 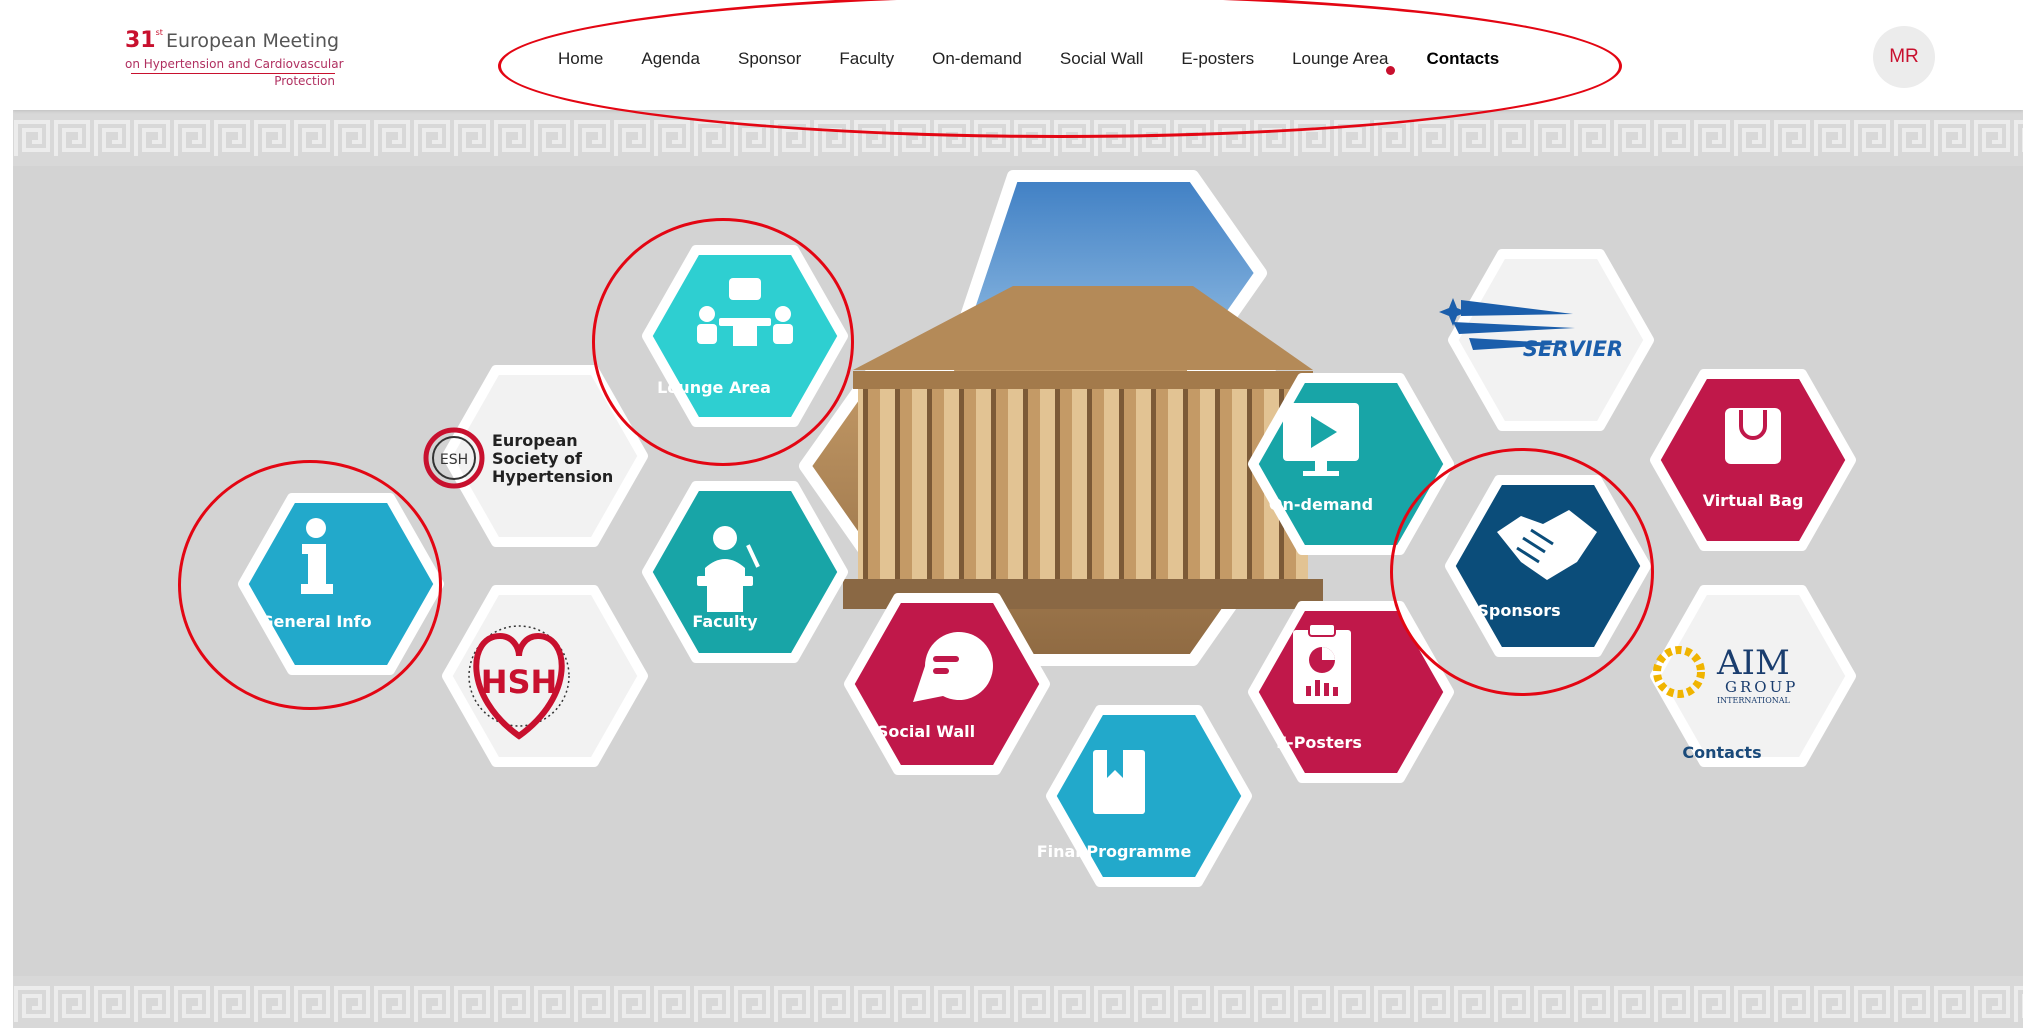 What do you see at coordinates (6, 514) in the screenshot?
I see `left-edge-strip` at bounding box center [6, 514].